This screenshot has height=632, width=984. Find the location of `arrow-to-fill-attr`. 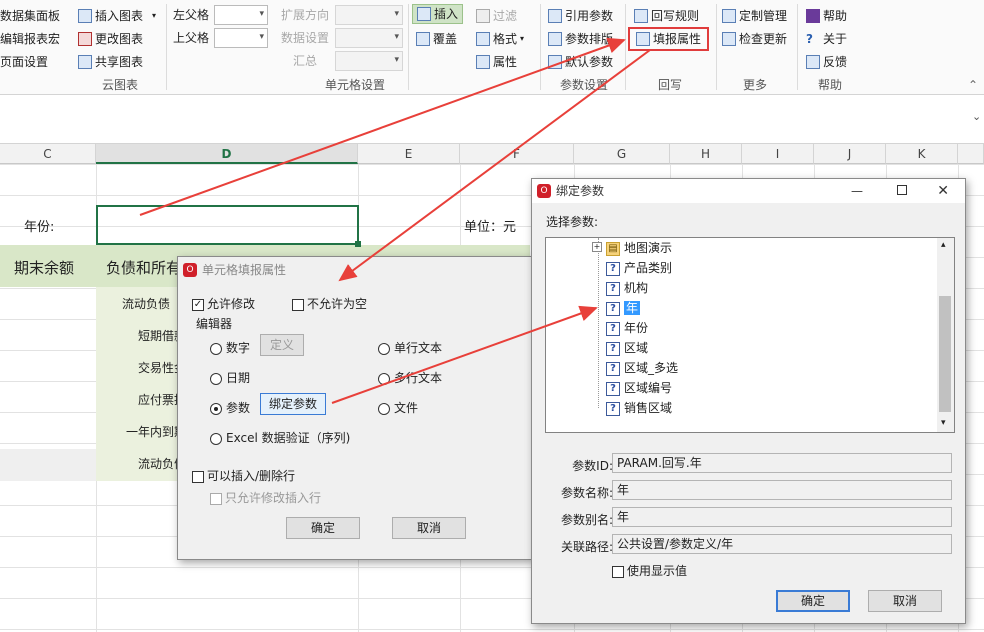

arrow-to-fill-attr is located at coordinates (382, 126).